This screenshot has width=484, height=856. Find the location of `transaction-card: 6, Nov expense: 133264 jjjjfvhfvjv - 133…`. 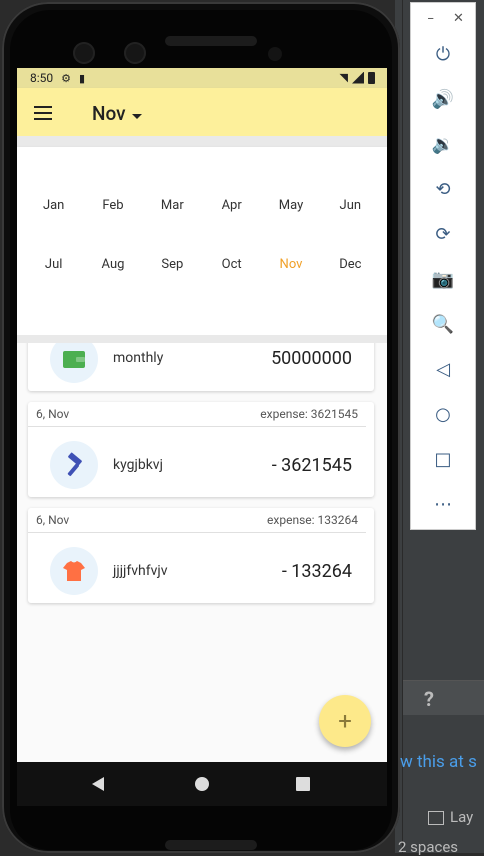

transaction-card: 6, Nov expense: 133264 jjjjfvhfvjv - 133… is located at coordinates (201, 555).